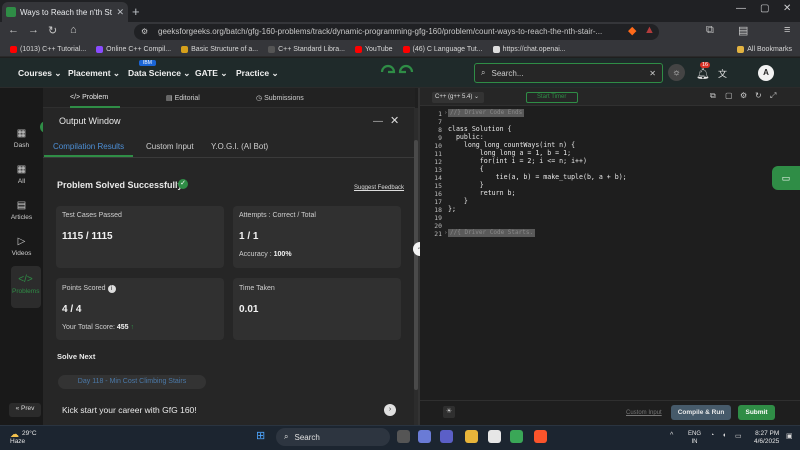 Image resolution: width=800 pixels, height=450 pixels. What do you see at coordinates (25, 410) in the screenshot?
I see `prev-button: « Prev` at bounding box center [25, 410].